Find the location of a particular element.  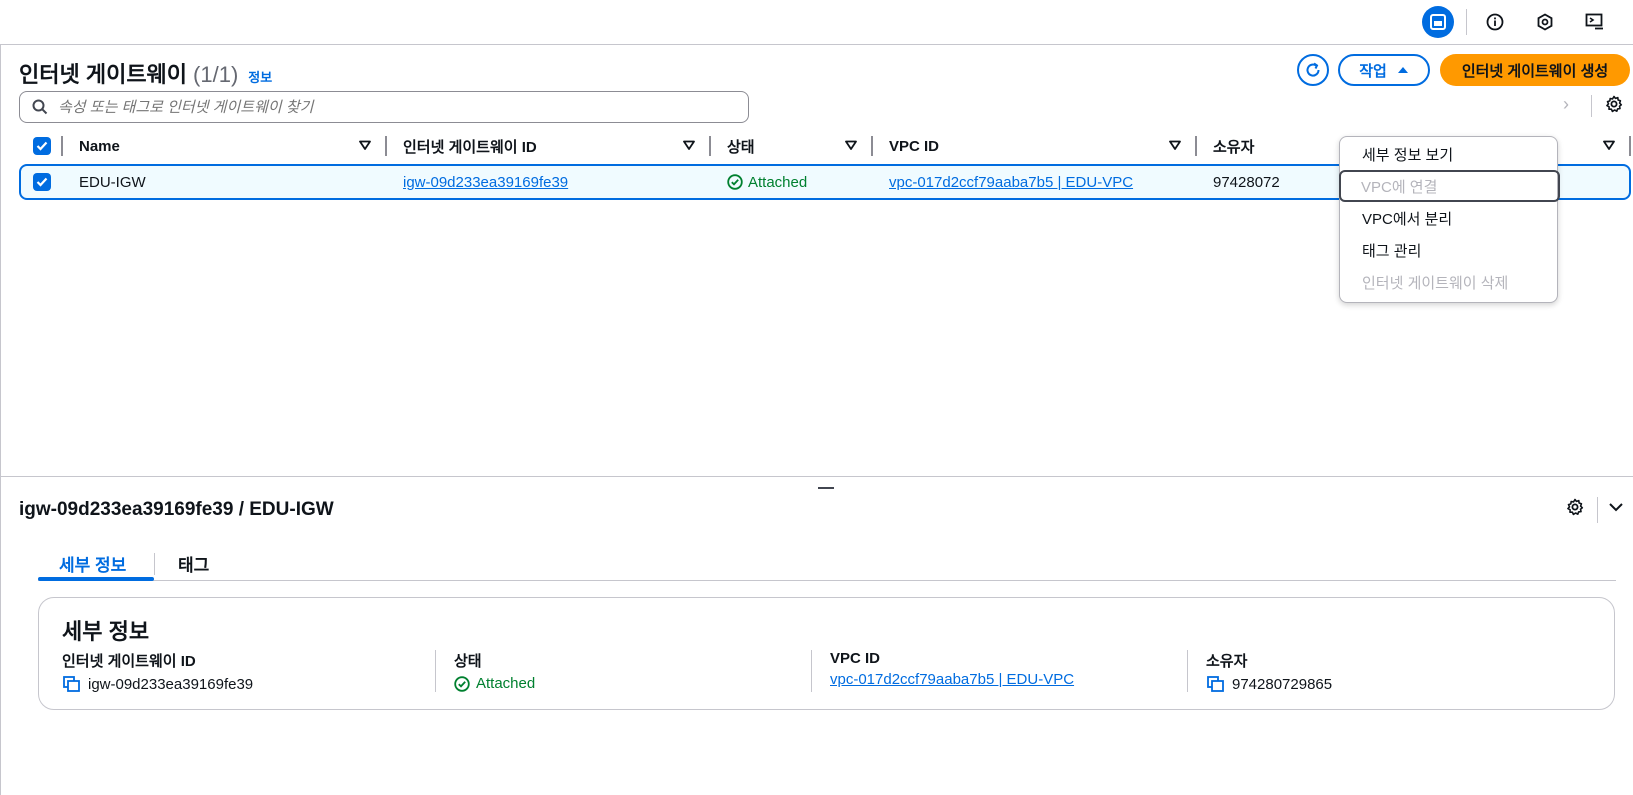

details-panel-title: igw-09d233ea39169fe39 / EDU-IGW is located at coordinates (176, 509).